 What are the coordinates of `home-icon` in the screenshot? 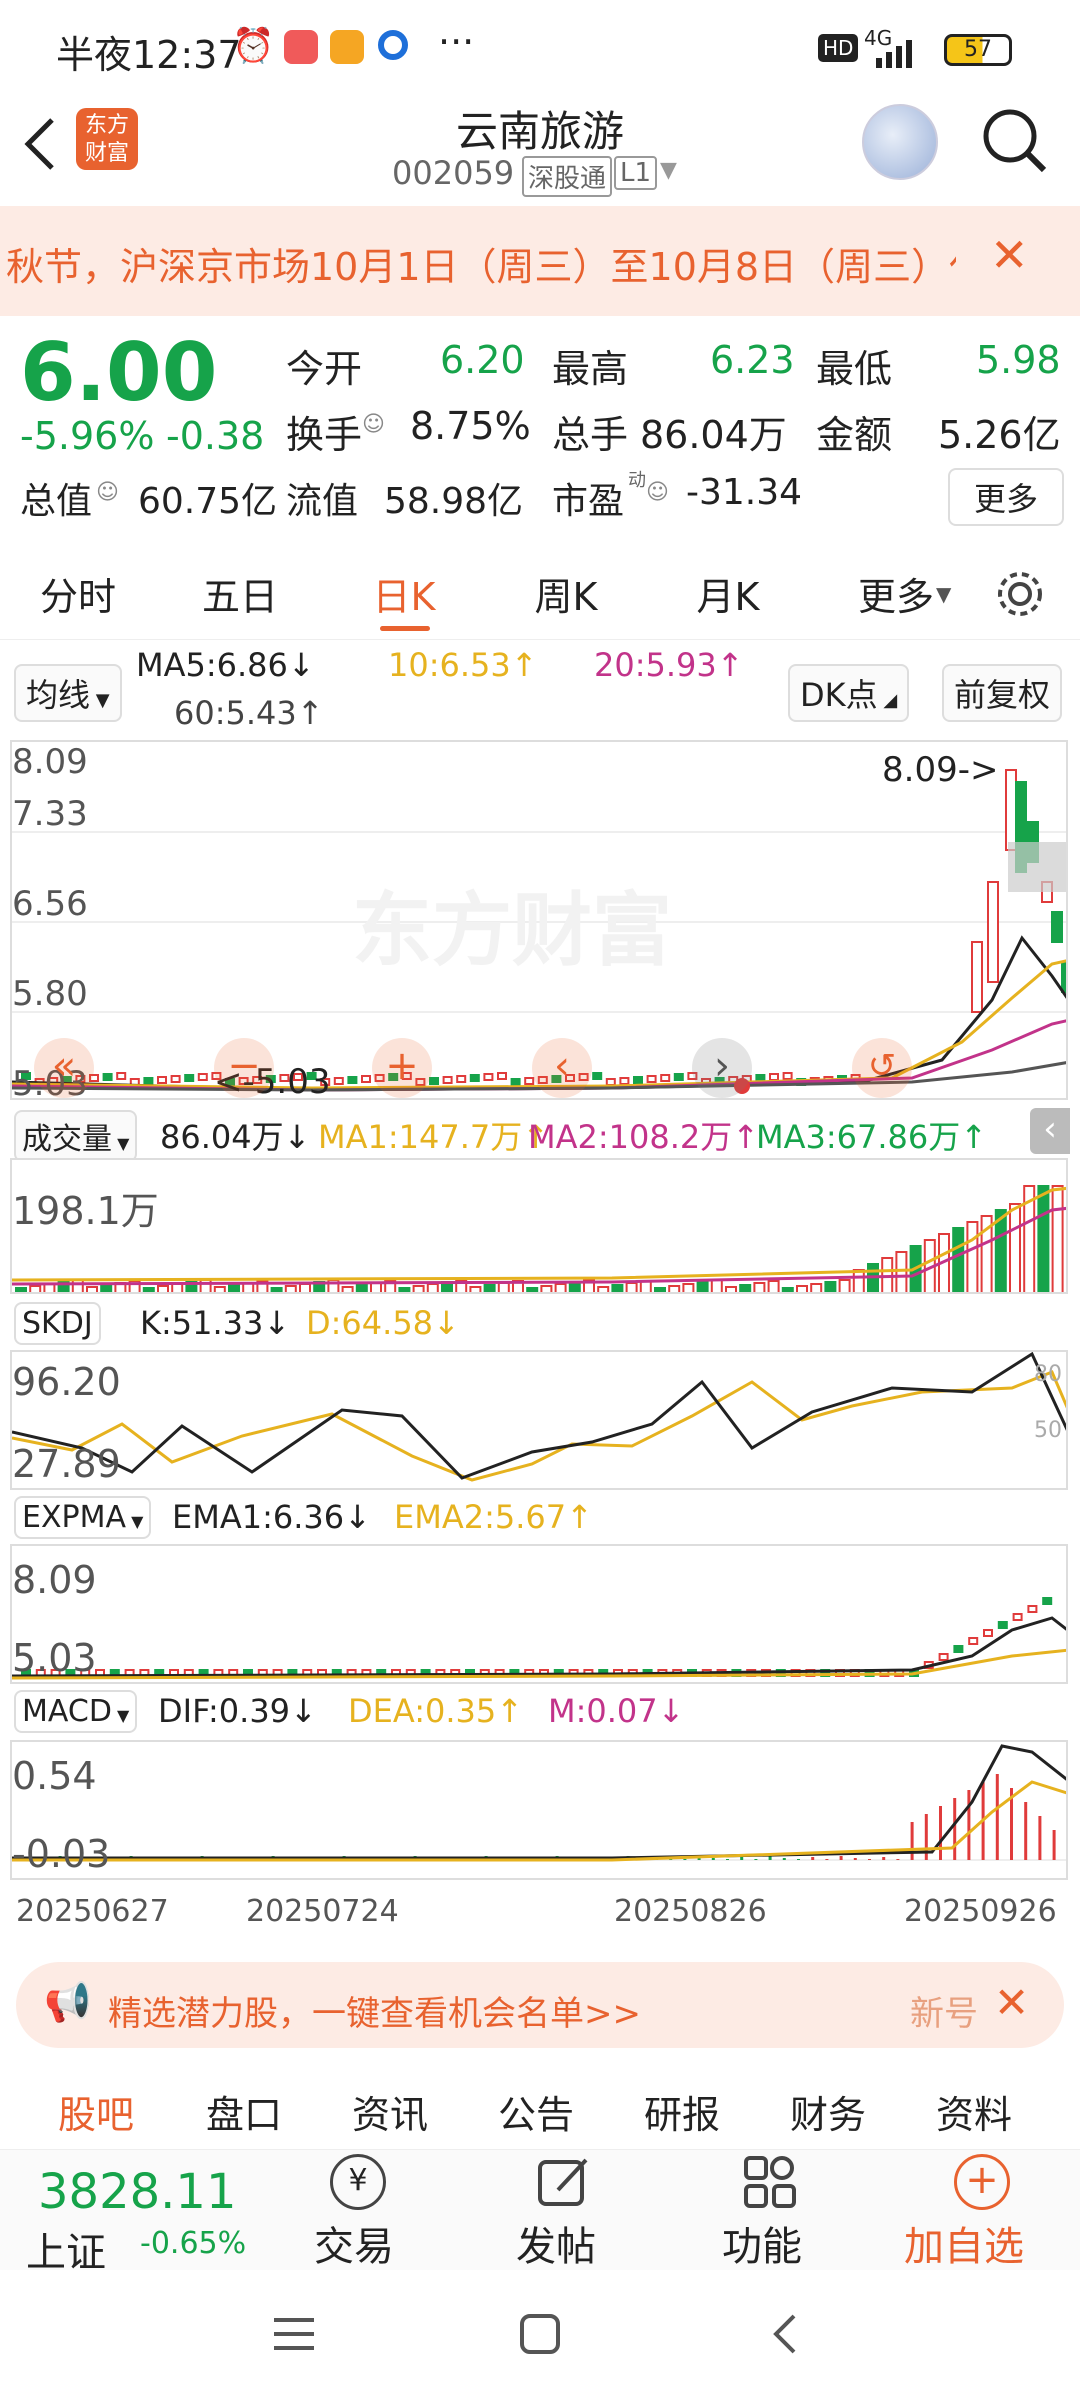 It's located at (540, 2334).